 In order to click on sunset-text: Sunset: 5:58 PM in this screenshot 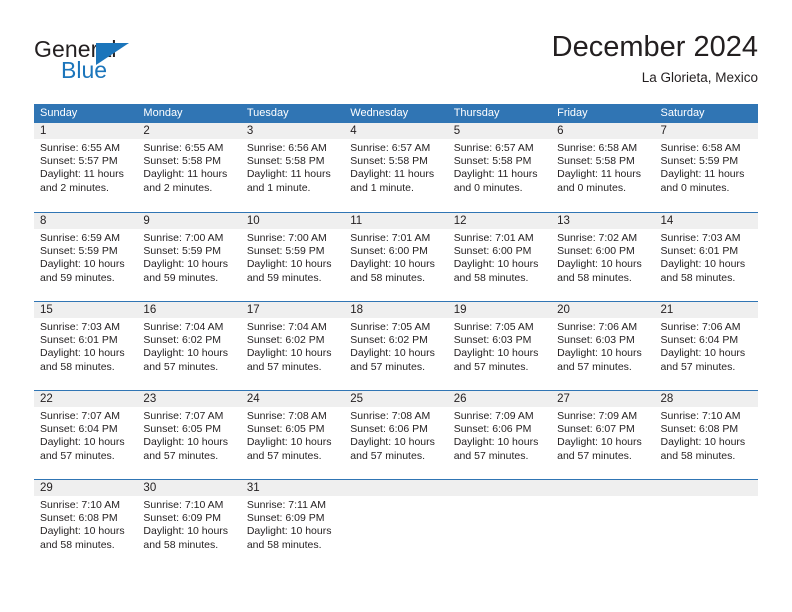, I will do `click(389, 161)`.